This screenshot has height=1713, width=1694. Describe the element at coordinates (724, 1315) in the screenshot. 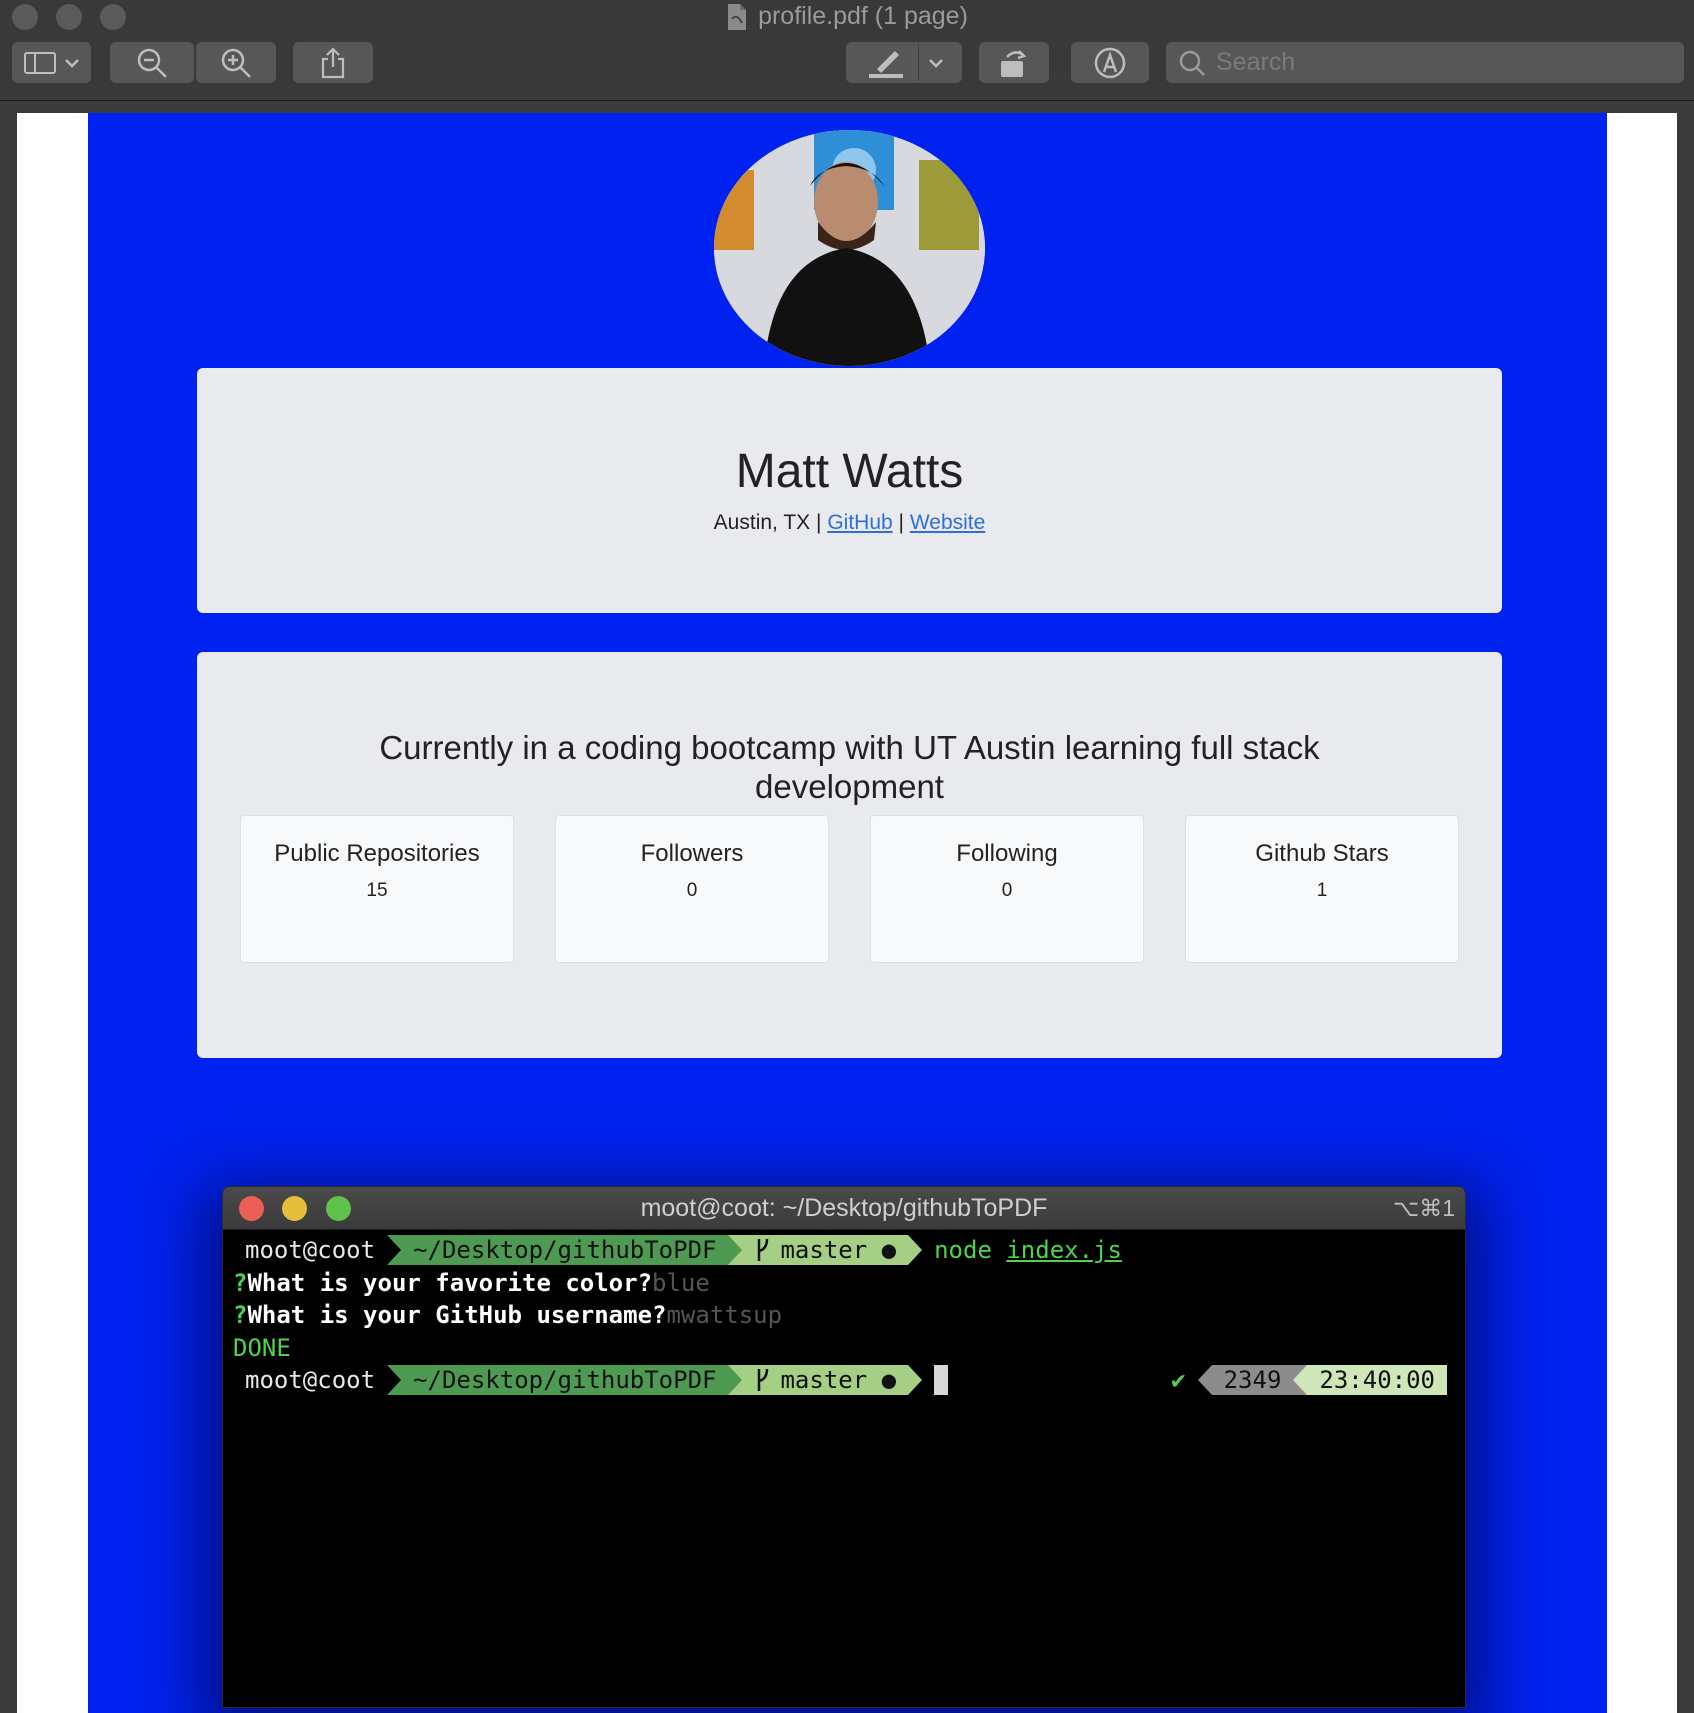

I see `answer-text: mwattsup` at that location.